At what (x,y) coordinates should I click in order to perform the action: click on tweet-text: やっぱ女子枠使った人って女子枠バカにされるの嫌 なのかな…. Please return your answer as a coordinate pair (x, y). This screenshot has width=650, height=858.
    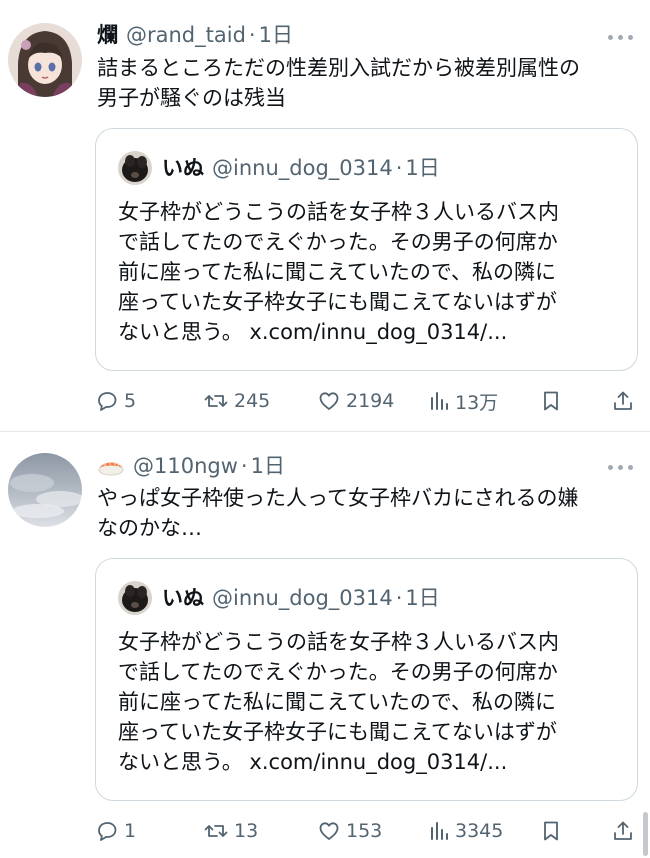
    Looking at the image, I should click on (367, 513).